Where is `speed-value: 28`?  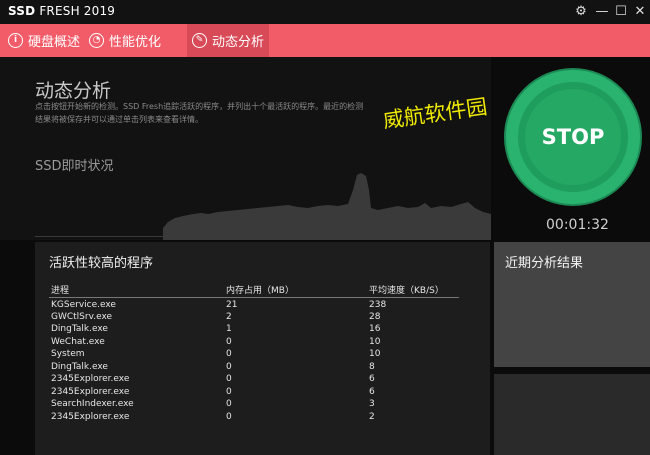 speed-value: 28 is located at coordinates (375, 317).